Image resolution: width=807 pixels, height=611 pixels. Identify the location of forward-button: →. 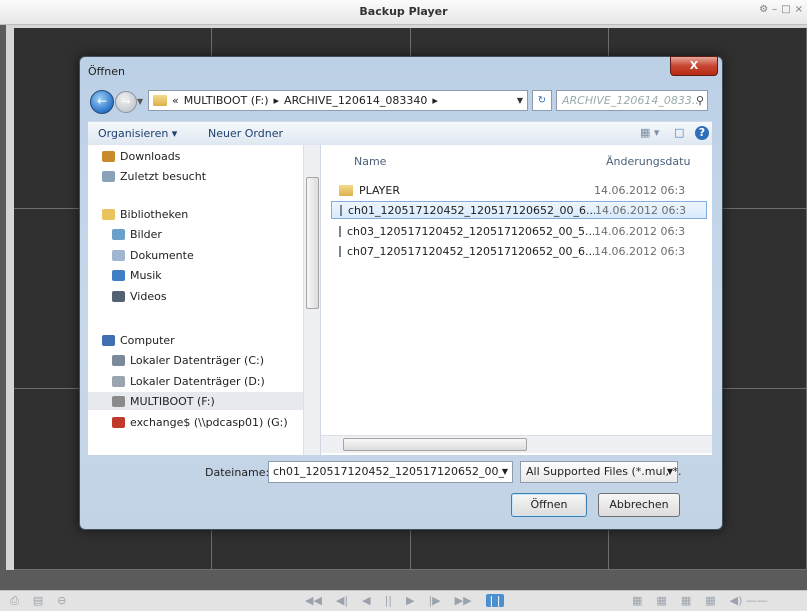
(126, 102).